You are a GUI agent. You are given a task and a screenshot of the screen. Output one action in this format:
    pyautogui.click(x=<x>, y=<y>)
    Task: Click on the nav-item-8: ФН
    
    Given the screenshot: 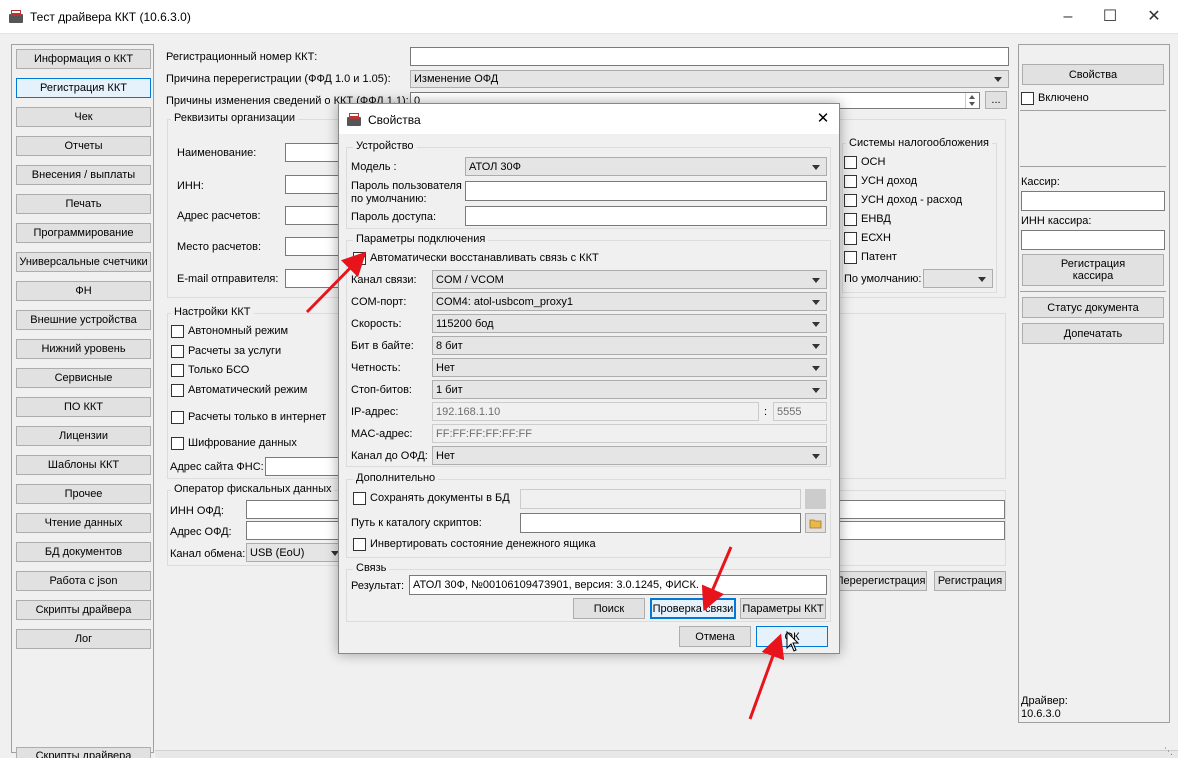 What is the action you would take?
    pyautogui.click(x=83, y=291)
    